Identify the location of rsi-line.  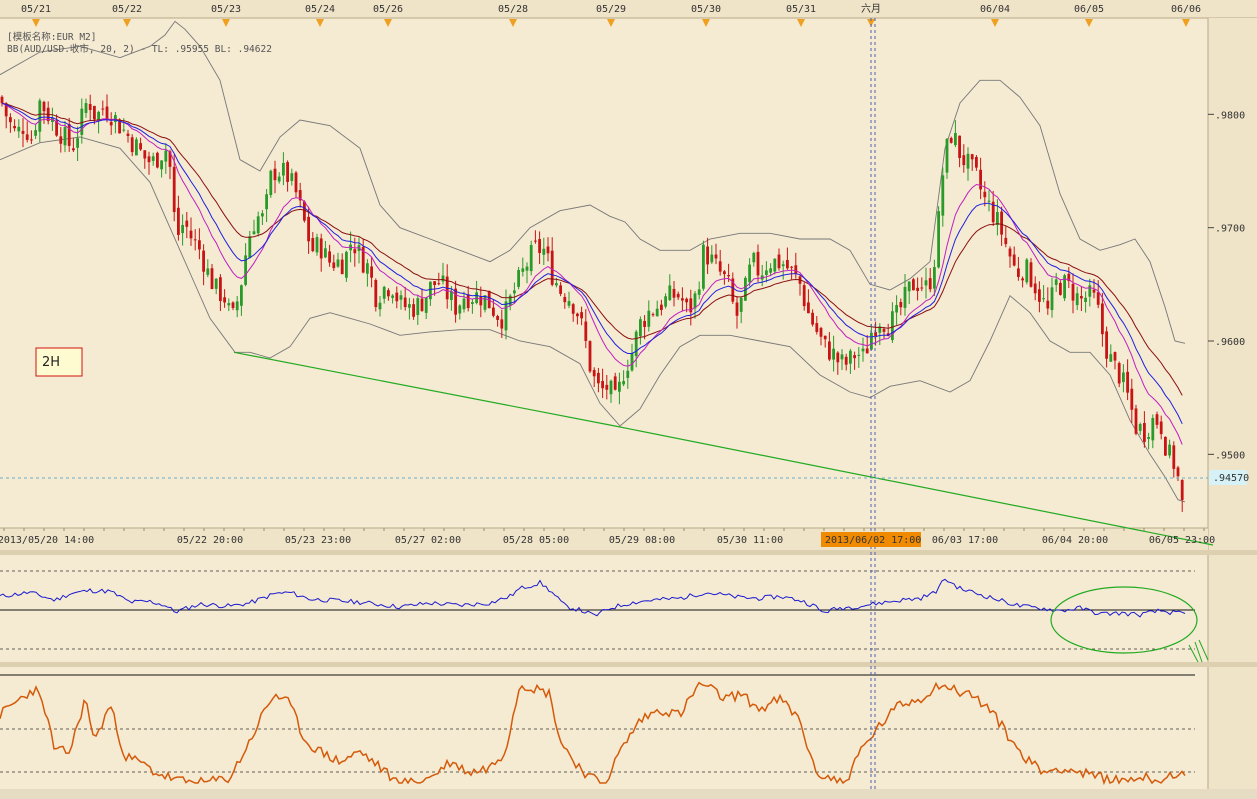
(593, 598).